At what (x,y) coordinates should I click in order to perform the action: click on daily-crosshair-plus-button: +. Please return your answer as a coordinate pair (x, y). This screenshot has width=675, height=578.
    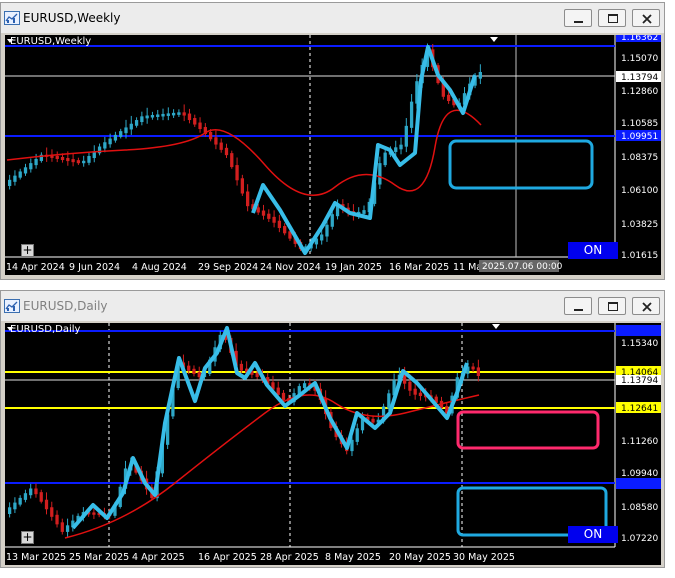
    Looking at the image, I should click on (27, 537).